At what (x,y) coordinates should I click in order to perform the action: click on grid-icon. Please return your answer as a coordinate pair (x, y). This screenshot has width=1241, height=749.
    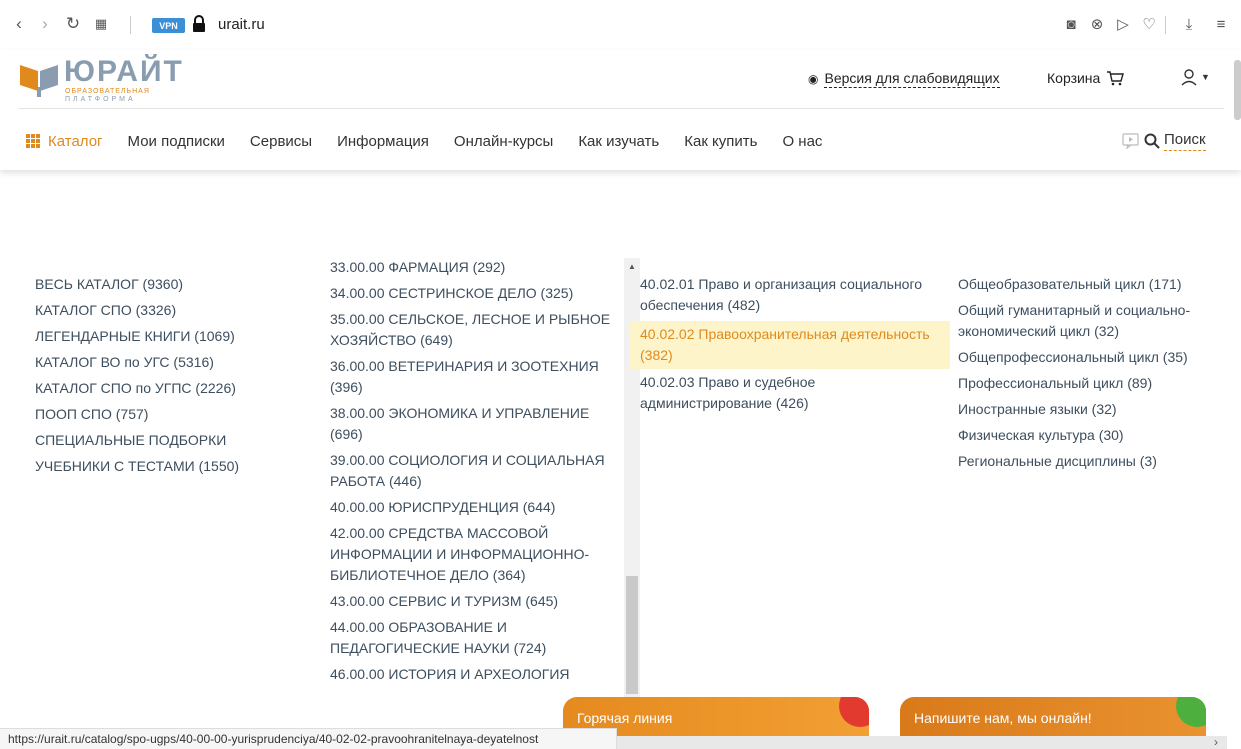
    Looking at the image, I should click on (33, 141).